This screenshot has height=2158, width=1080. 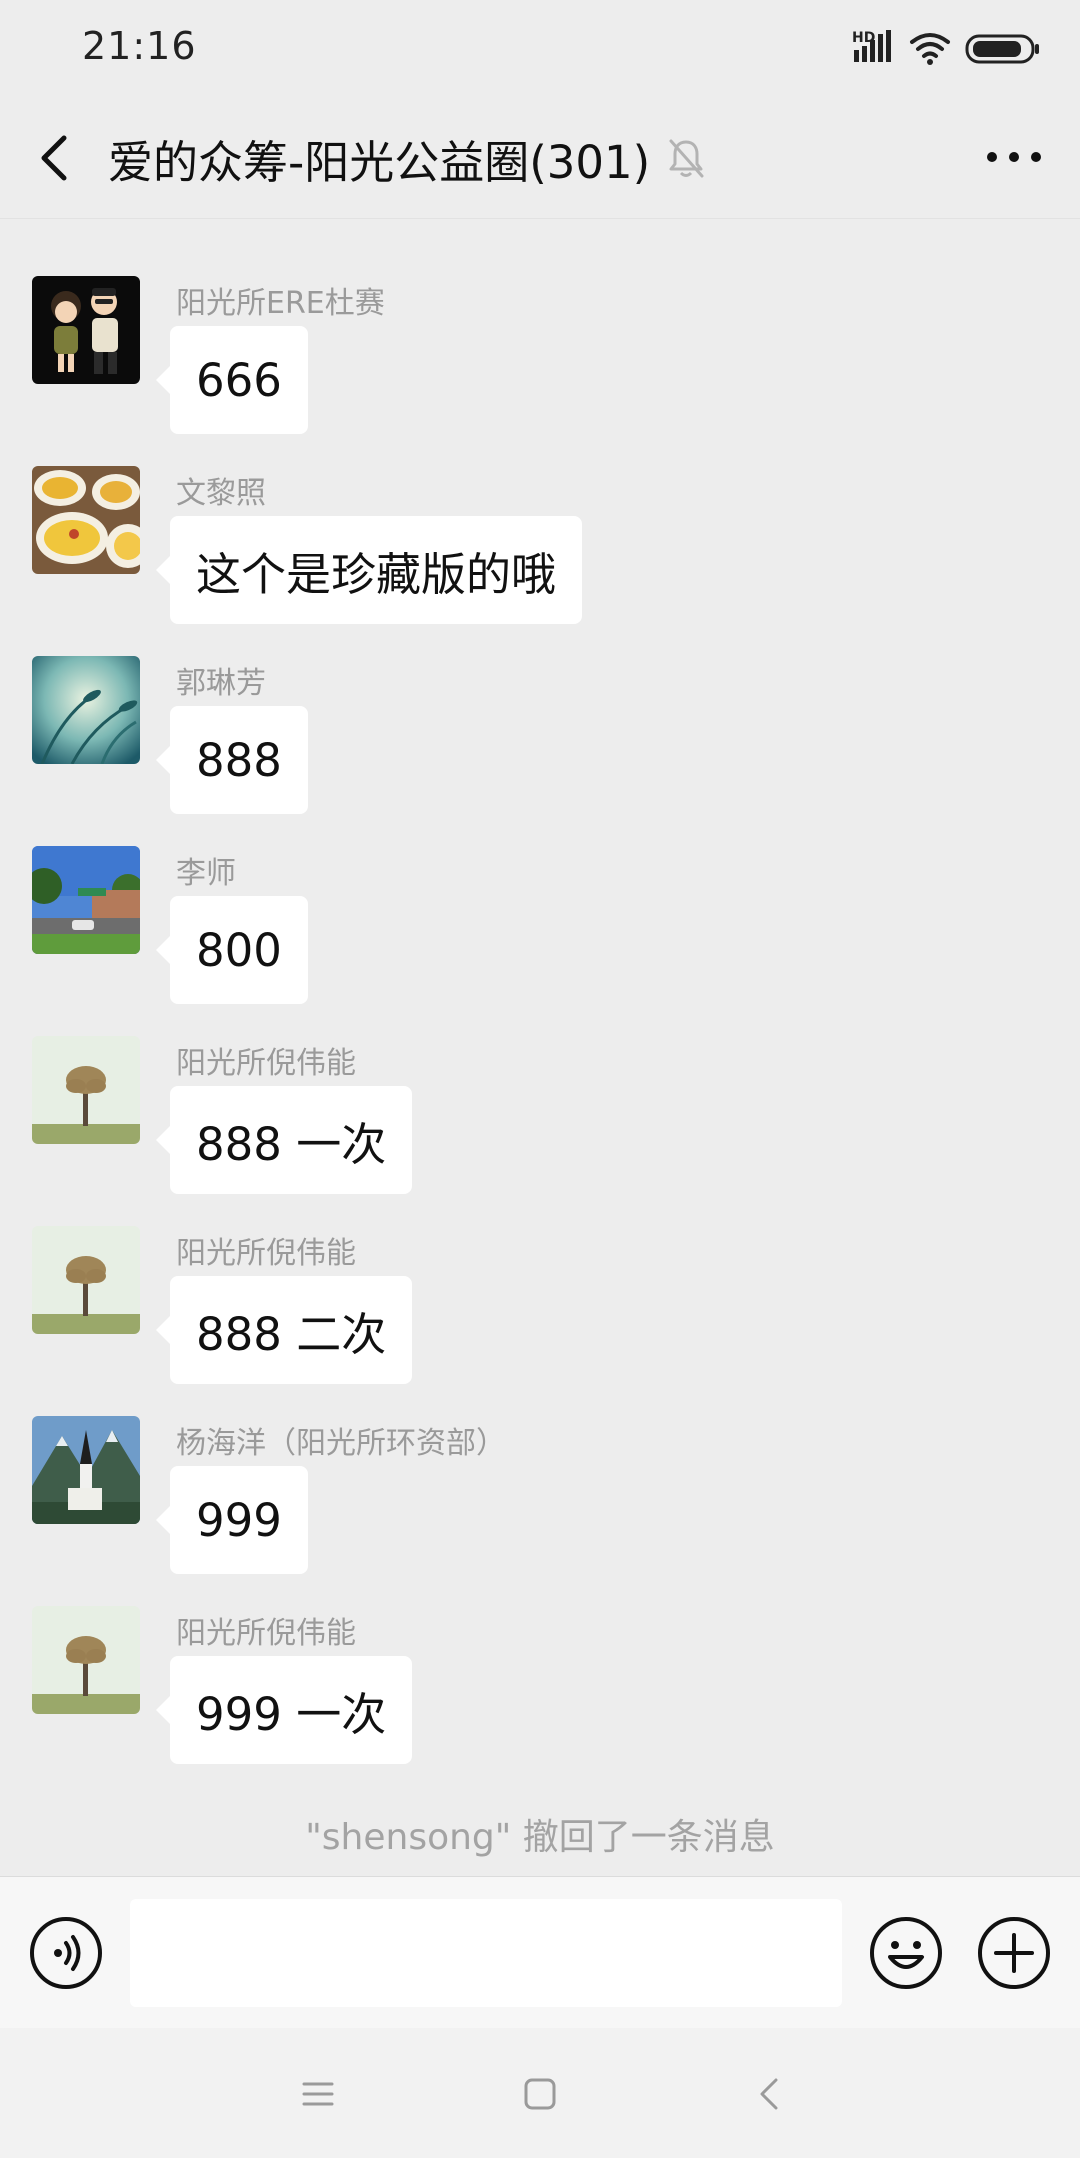 I want to click on message-input, so click(x=486, y=1953).